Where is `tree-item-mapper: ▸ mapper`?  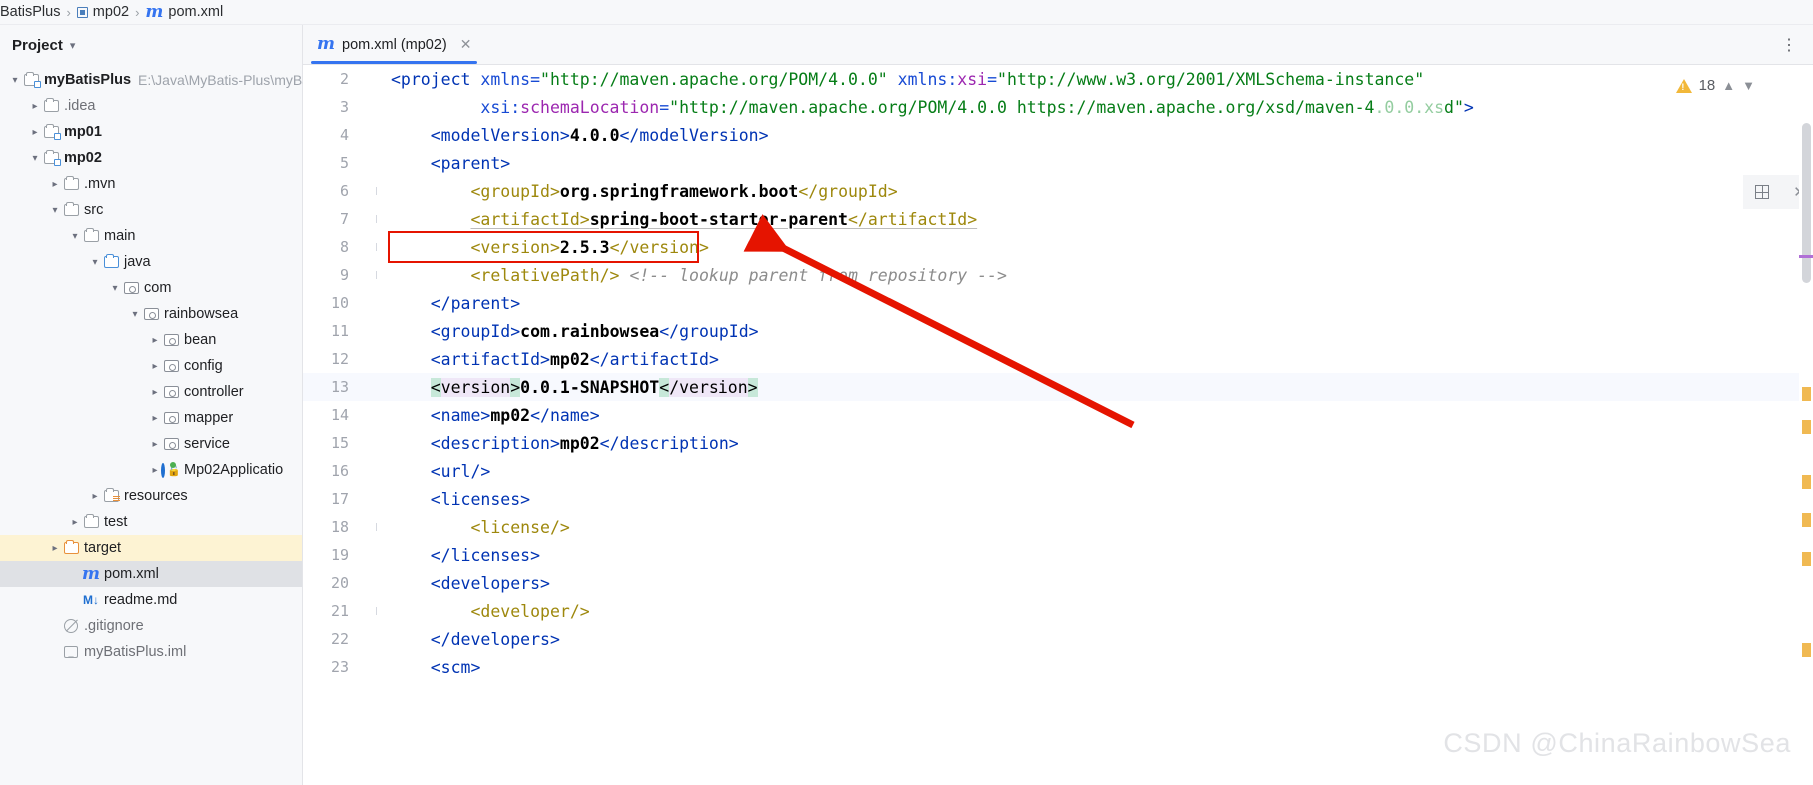 tree-item-mapper: ▸ mapper is located at coordinates (151, 418).